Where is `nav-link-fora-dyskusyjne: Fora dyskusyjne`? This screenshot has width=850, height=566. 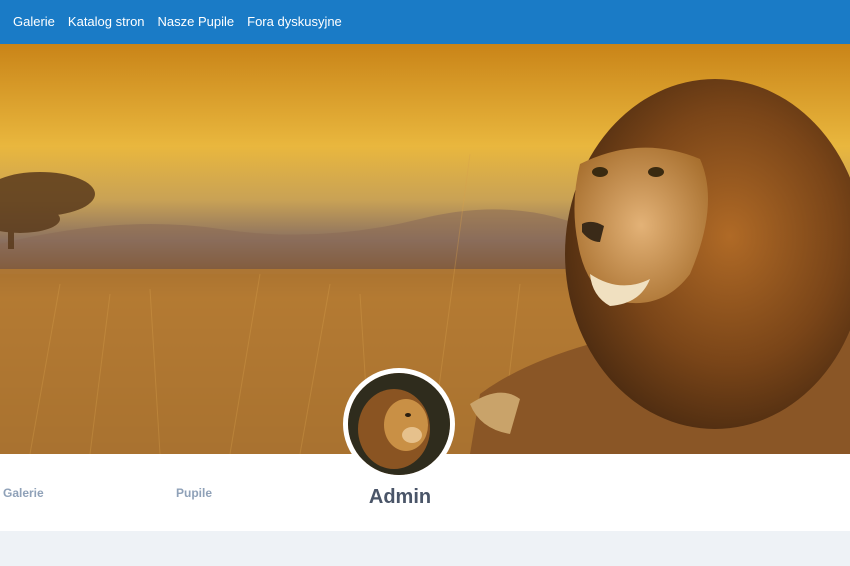
nav-link-fora-dyskusyjne: Fora dyskusyjne is located at coordinates (294, 22).